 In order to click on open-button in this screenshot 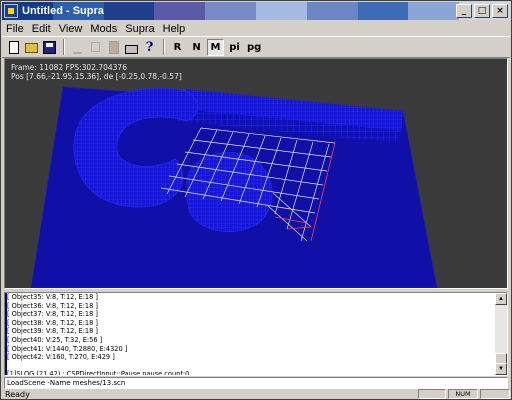, I will do `click(31, 47)`.